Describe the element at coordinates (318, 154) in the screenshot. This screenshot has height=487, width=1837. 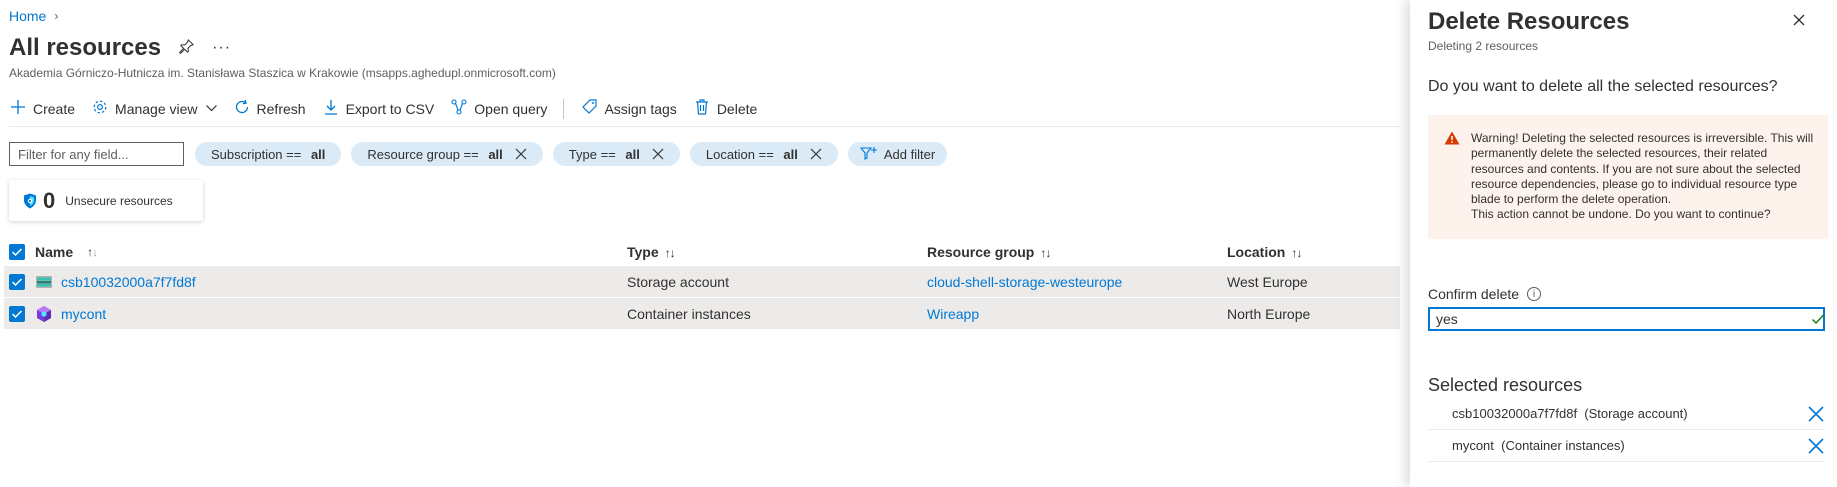
I see `subscription-filter-value: all` at that location.